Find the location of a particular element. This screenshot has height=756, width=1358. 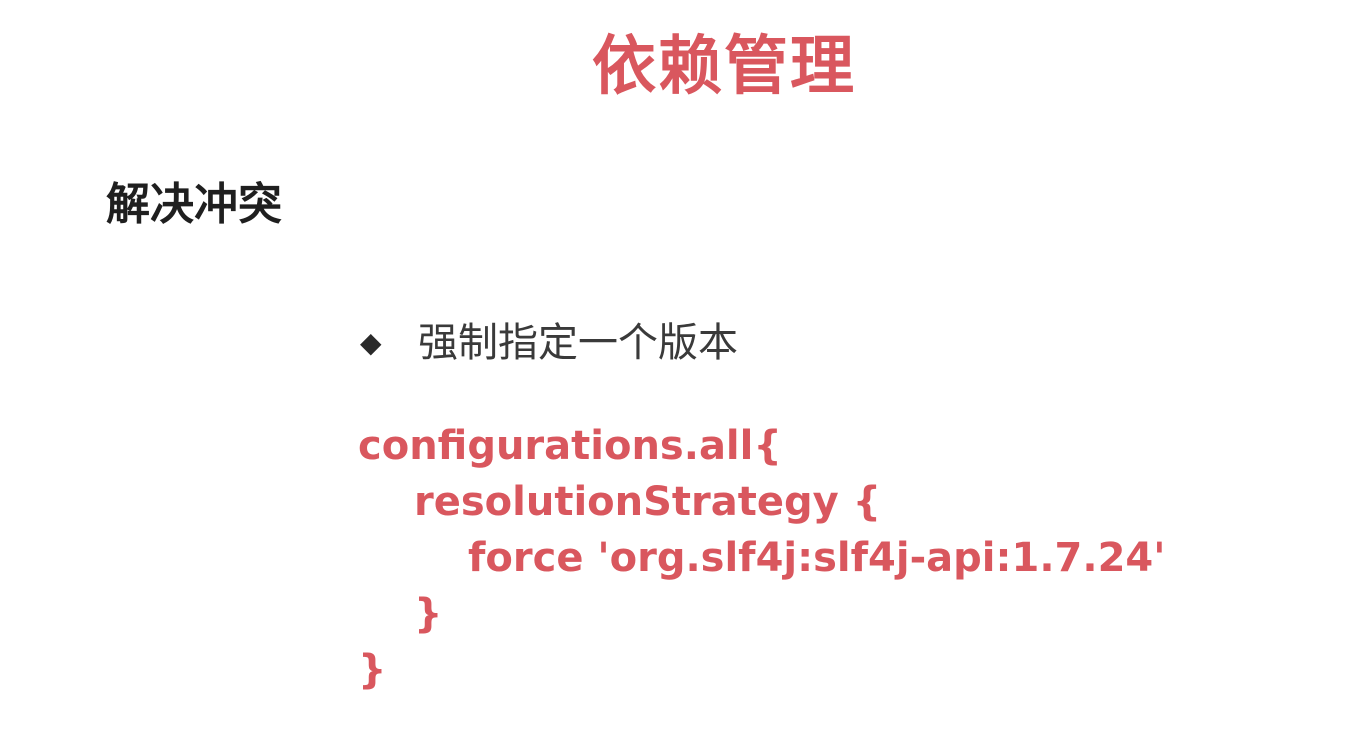

slide-title: 依赖管理 is located at coordinates (724, 67).